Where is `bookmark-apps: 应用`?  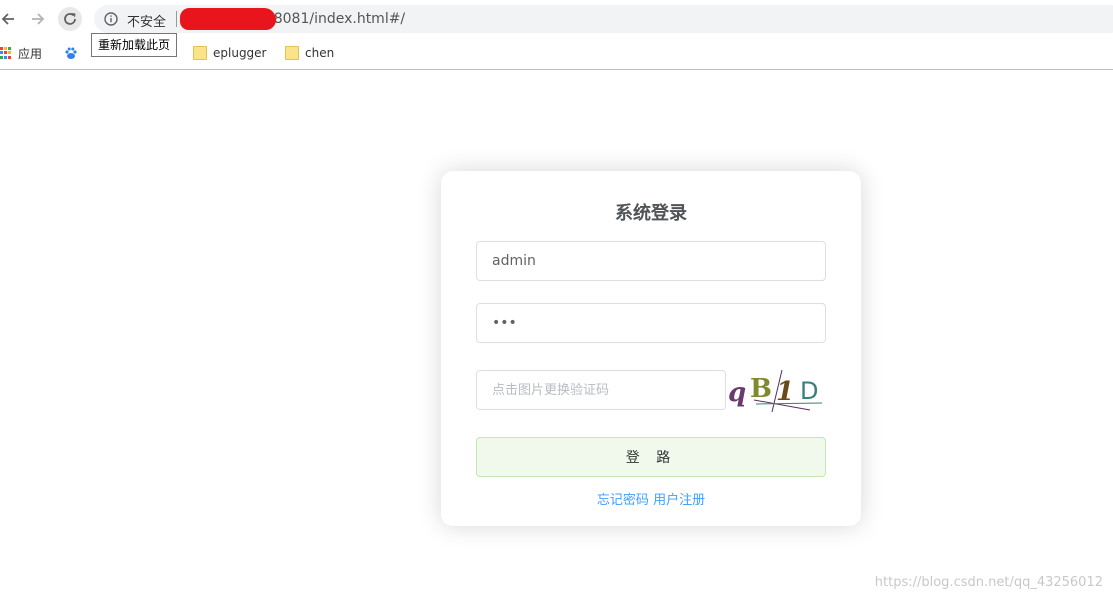
bookmark-apps: 应用 is located at coordinates (21, 53).